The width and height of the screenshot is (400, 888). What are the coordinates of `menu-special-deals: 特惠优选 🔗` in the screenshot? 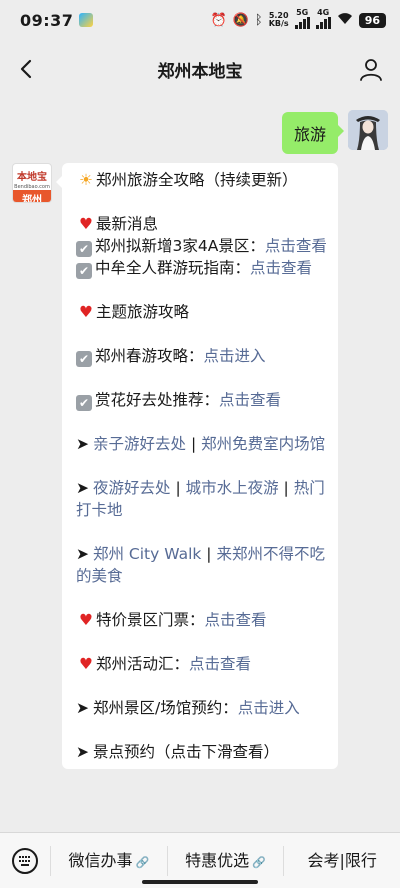 It's located at (225, 860).